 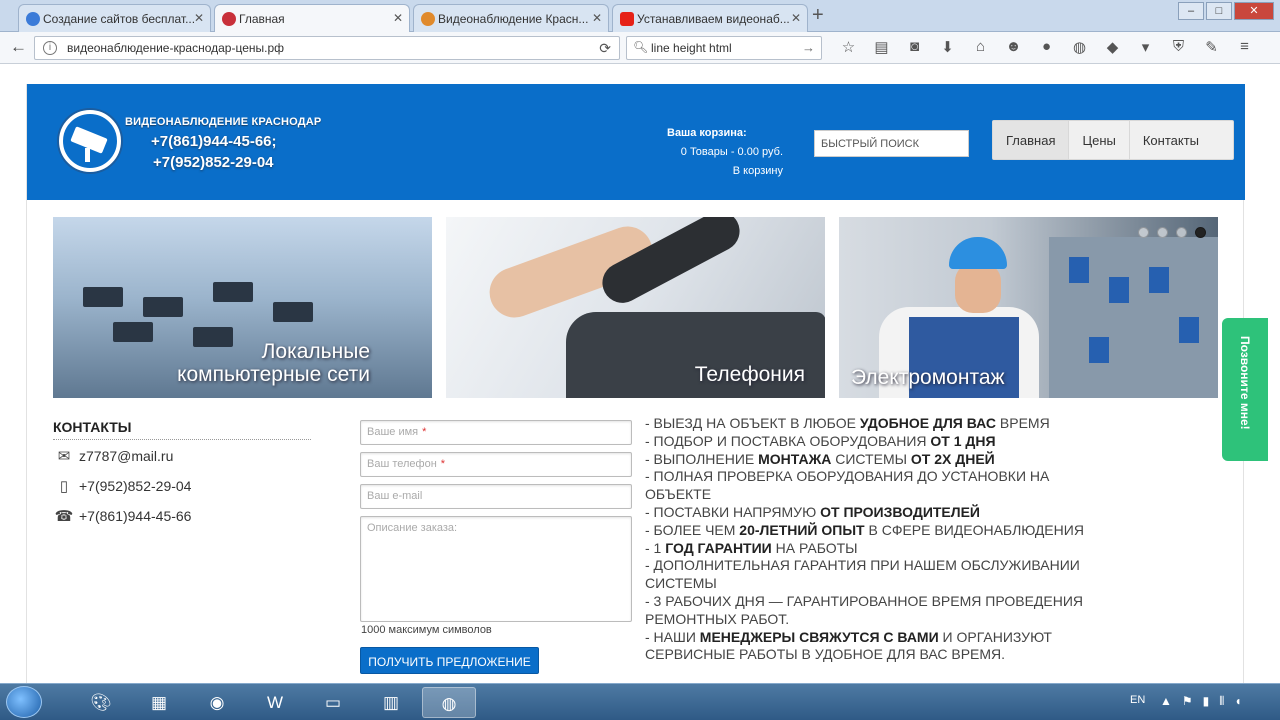 I want to click on back-arrow-icon: ←, so click(x=18, y=47).